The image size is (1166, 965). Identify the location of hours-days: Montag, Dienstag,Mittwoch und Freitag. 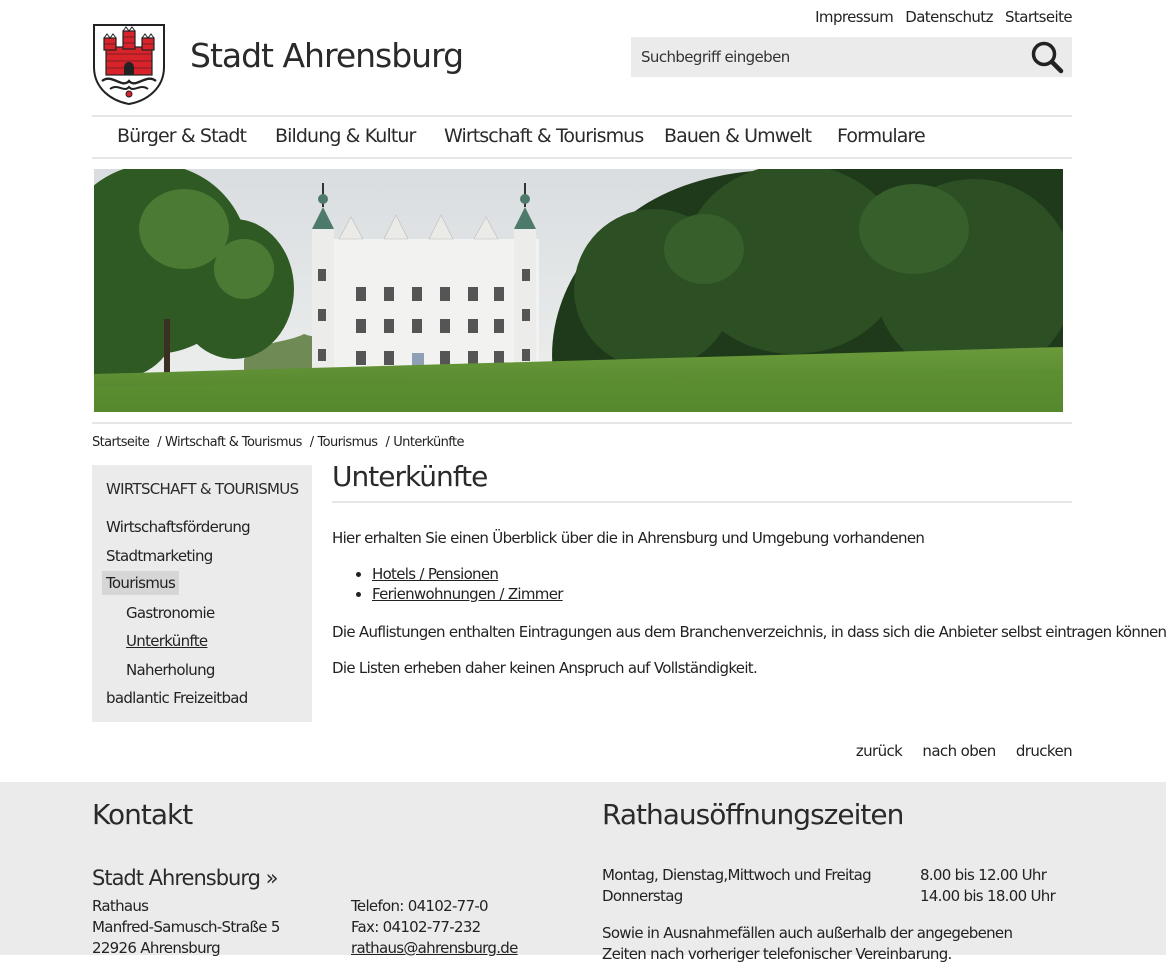
(737, 875).